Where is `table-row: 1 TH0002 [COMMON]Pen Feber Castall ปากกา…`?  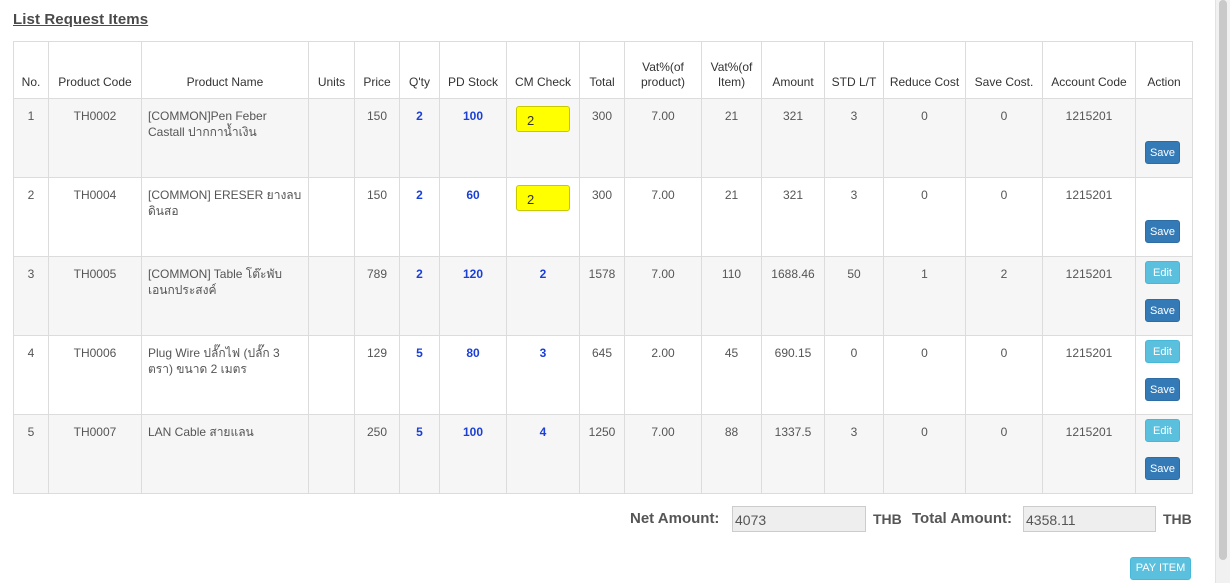
table-row: 1 TH0002 [COMMON]Pen Feber Castall ปากกา… is located at coordinates (603, 138).